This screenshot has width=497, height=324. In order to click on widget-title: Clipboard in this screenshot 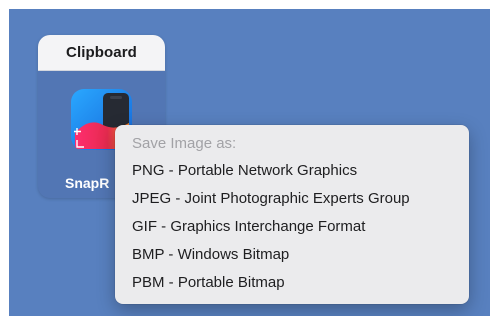, I will do `click(101, 52)`.